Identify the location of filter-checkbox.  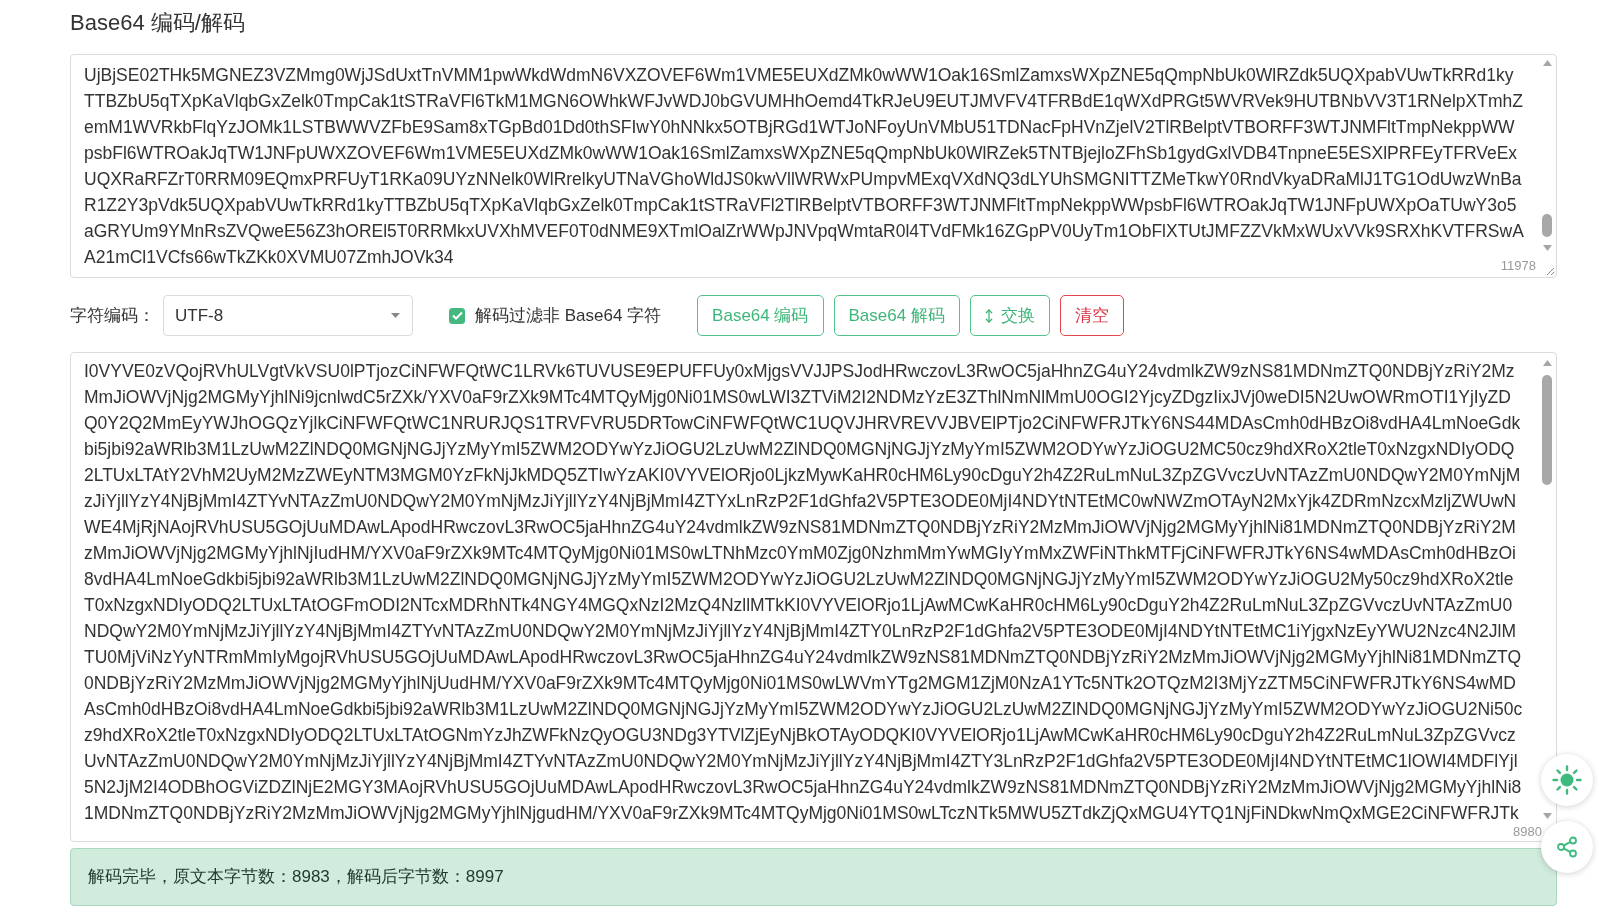
(457, 315).